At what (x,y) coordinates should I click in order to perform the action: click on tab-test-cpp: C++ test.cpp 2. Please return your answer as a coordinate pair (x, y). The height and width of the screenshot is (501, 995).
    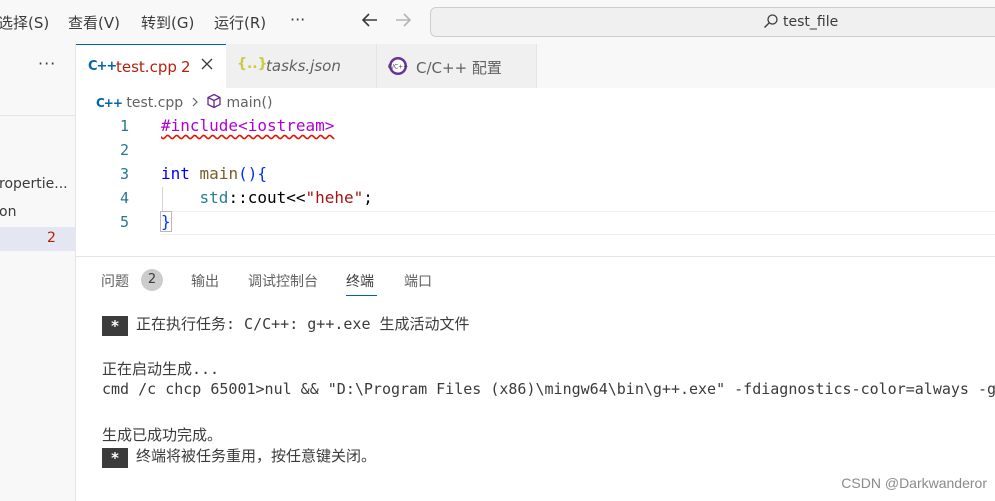
    Looking at the image, I should click on (151, 66).